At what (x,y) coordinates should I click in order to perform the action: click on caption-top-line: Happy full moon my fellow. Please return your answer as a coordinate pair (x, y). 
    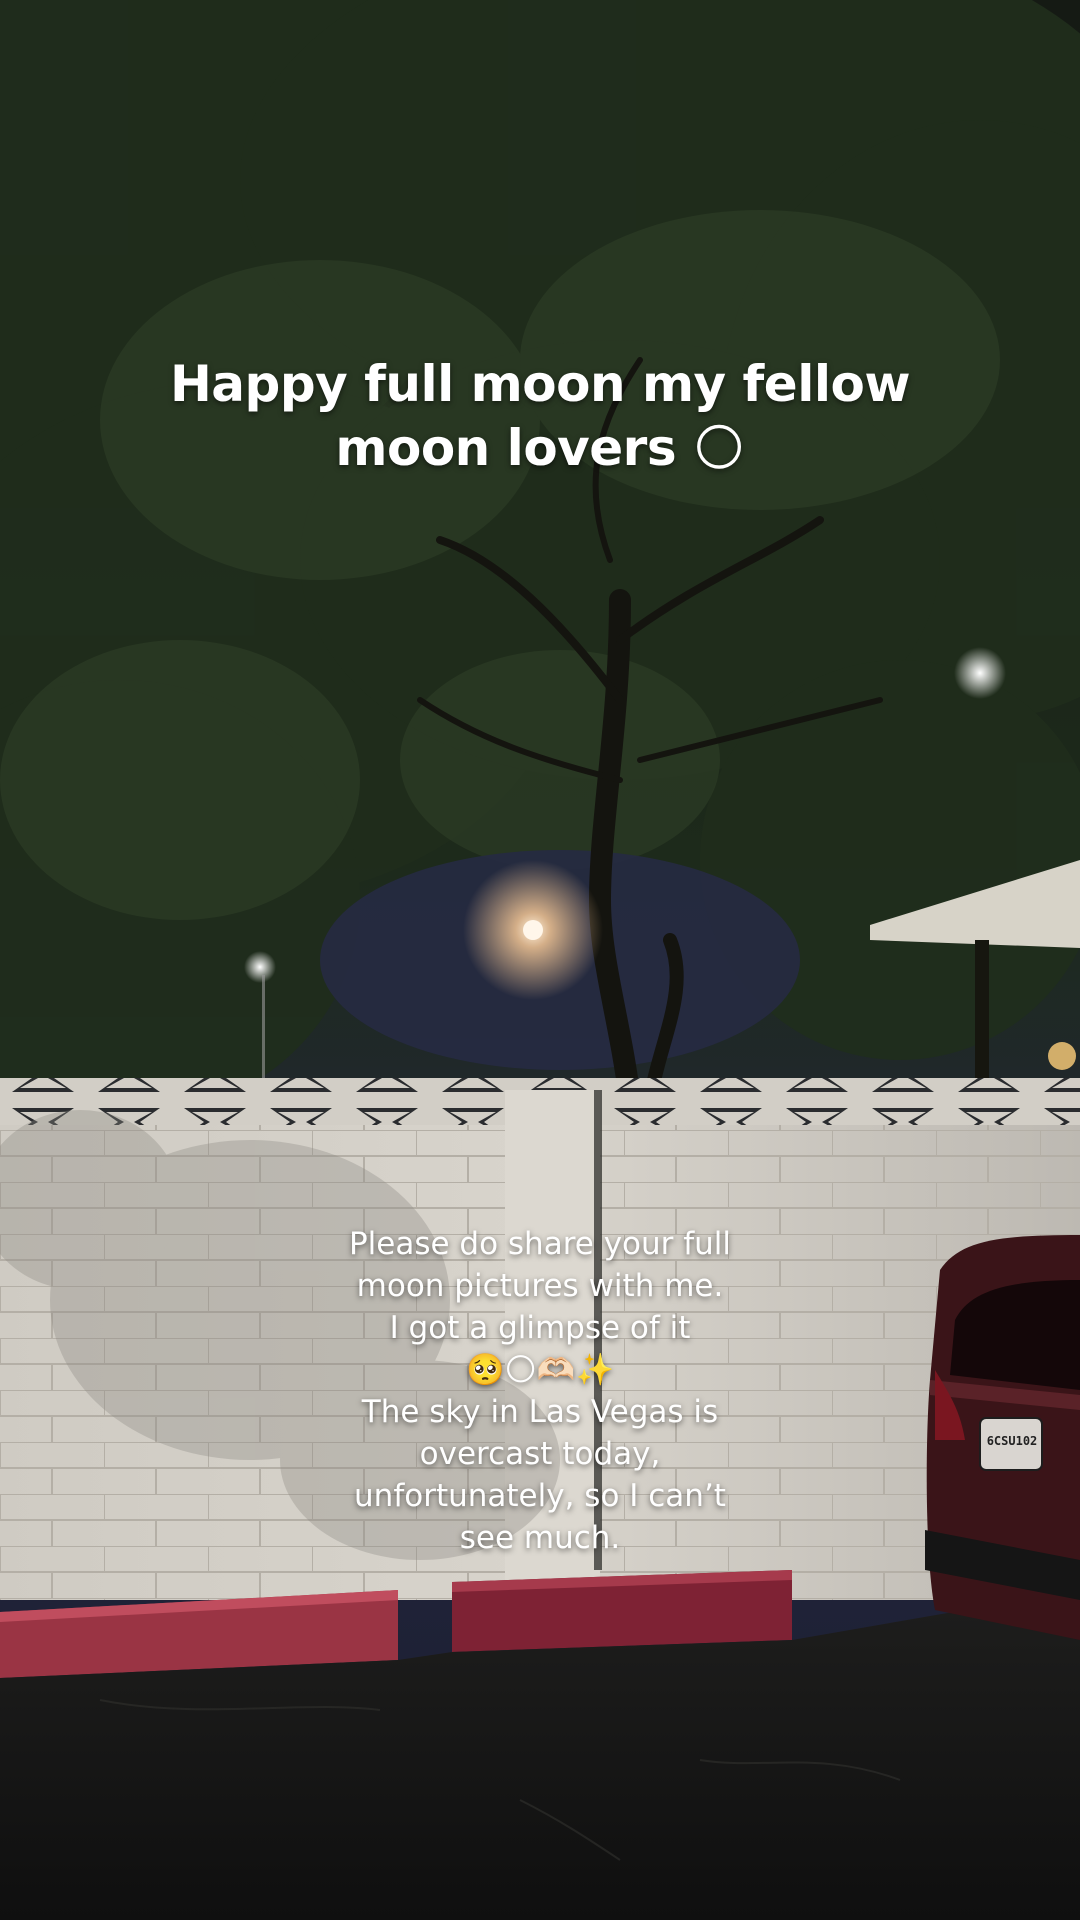
    Looking at the image, I should click on (540, 384).